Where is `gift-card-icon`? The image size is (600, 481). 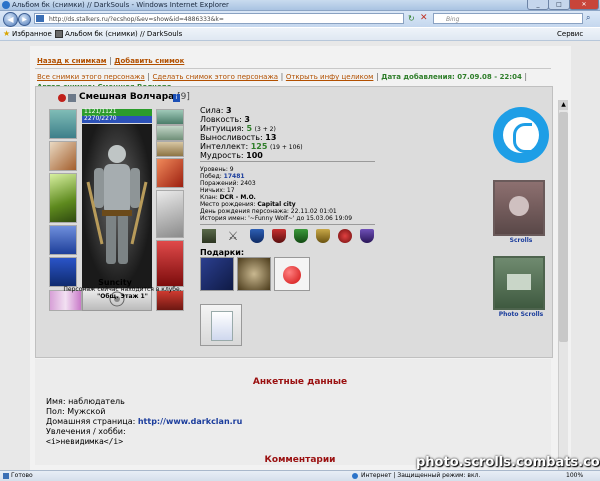 gift-card-icon is located at coordinates (222, 326).